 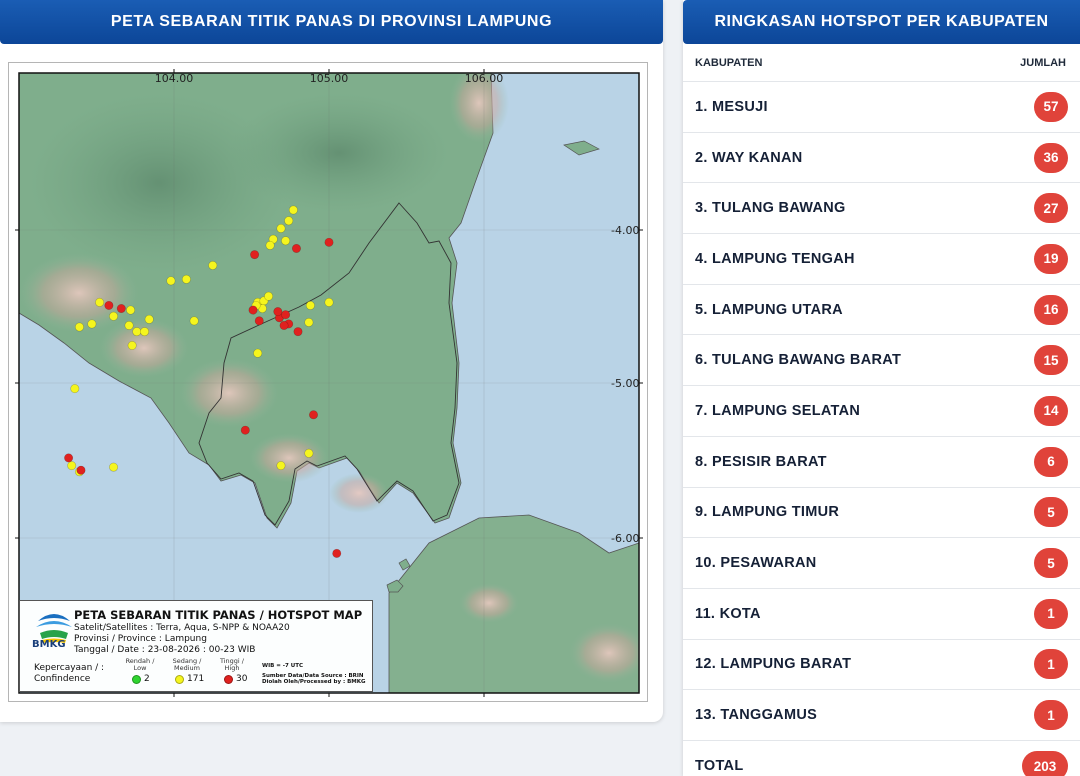 I want to click on legend-low-count: 2, so click(x=141, y=679).